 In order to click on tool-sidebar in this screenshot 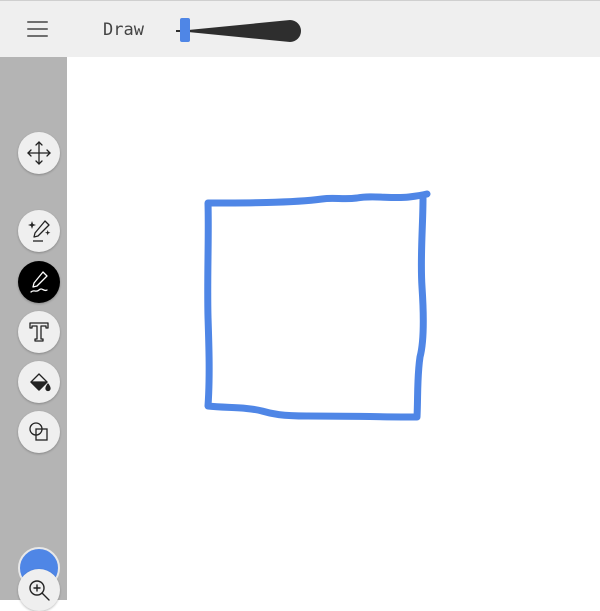, I will do `click(33, 334)`.